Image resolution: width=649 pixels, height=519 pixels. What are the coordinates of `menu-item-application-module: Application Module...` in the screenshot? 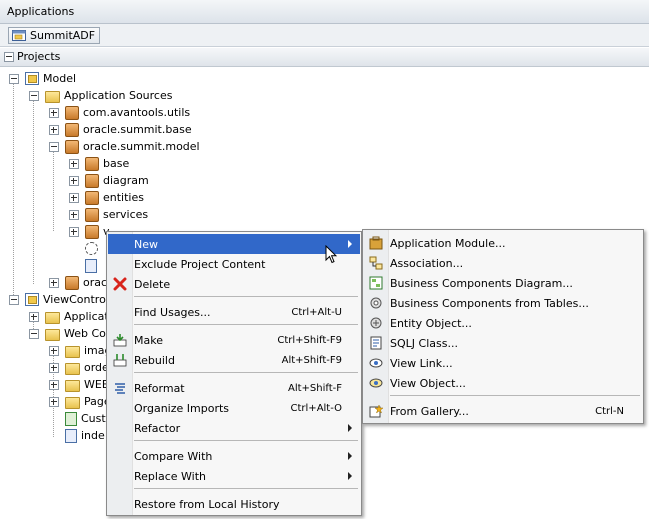 It's located at (503, 243).